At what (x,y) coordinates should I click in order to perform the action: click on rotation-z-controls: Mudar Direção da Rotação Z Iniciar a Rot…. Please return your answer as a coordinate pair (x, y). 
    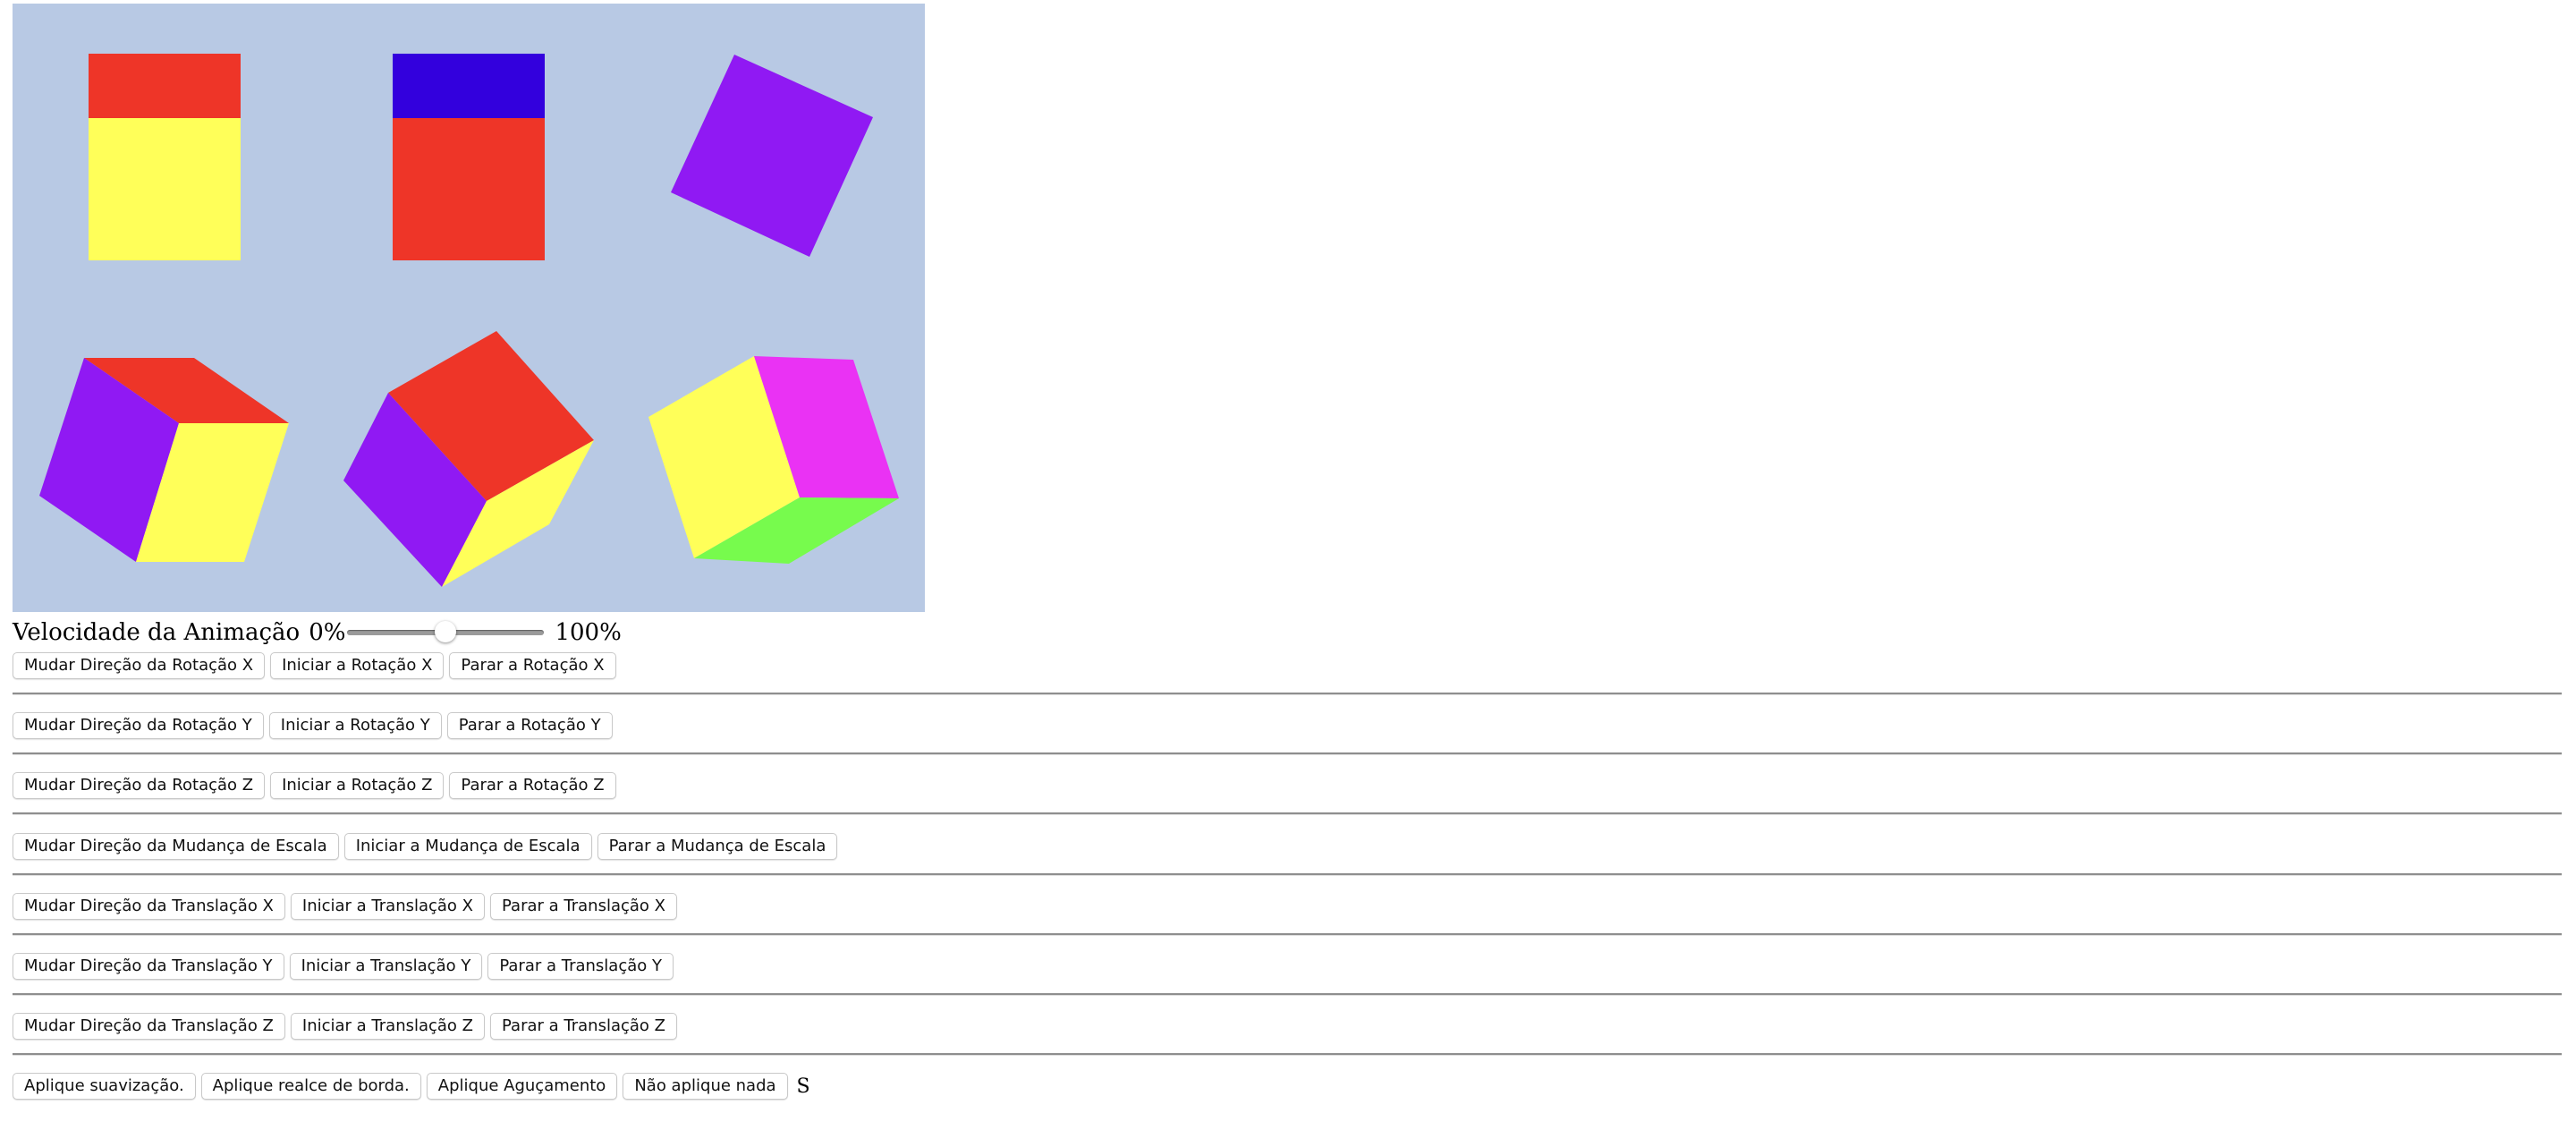
    Looking at the image, I should click on (314, 785).